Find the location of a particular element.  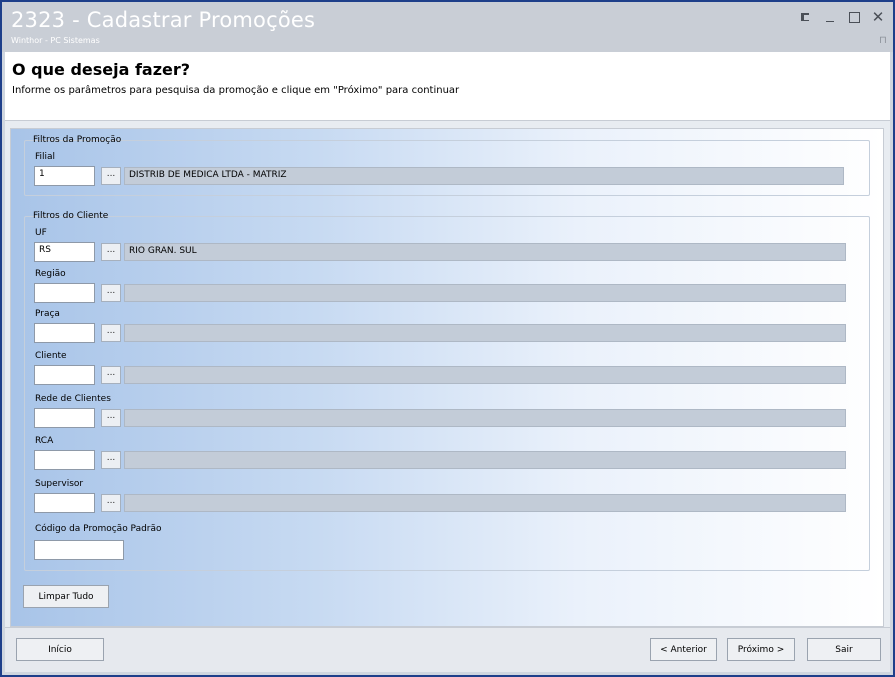

regiao-code-input is located at coordinates (64, 293).